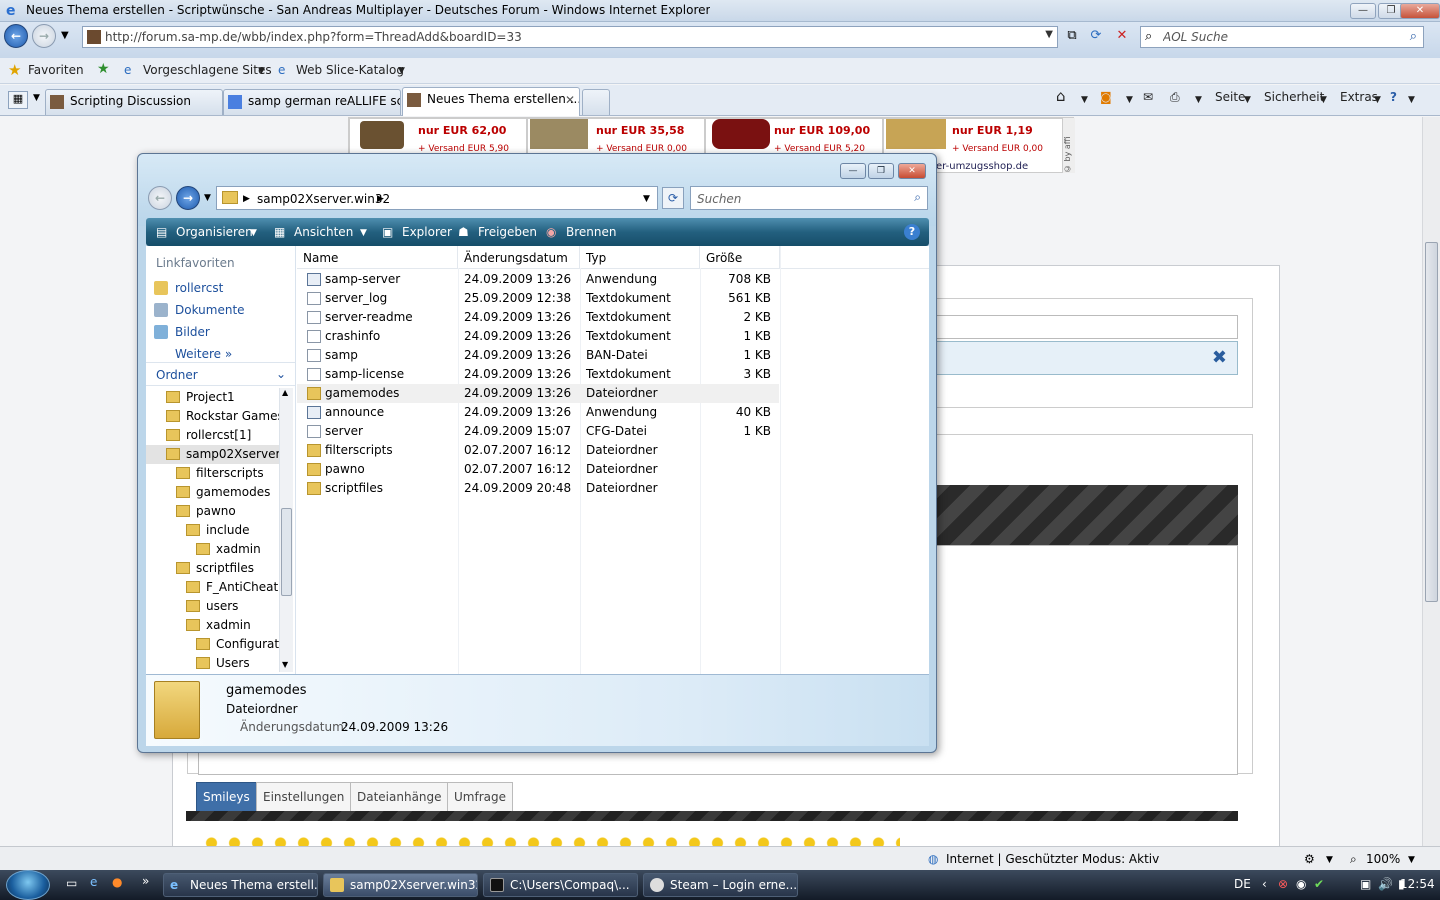 The width and height of the screenshot is (1440, 900). What do you see at coordinates (212, 473) in the screenshot?
I see `tree-item: filterscripts` at bounding box center [212, 473].